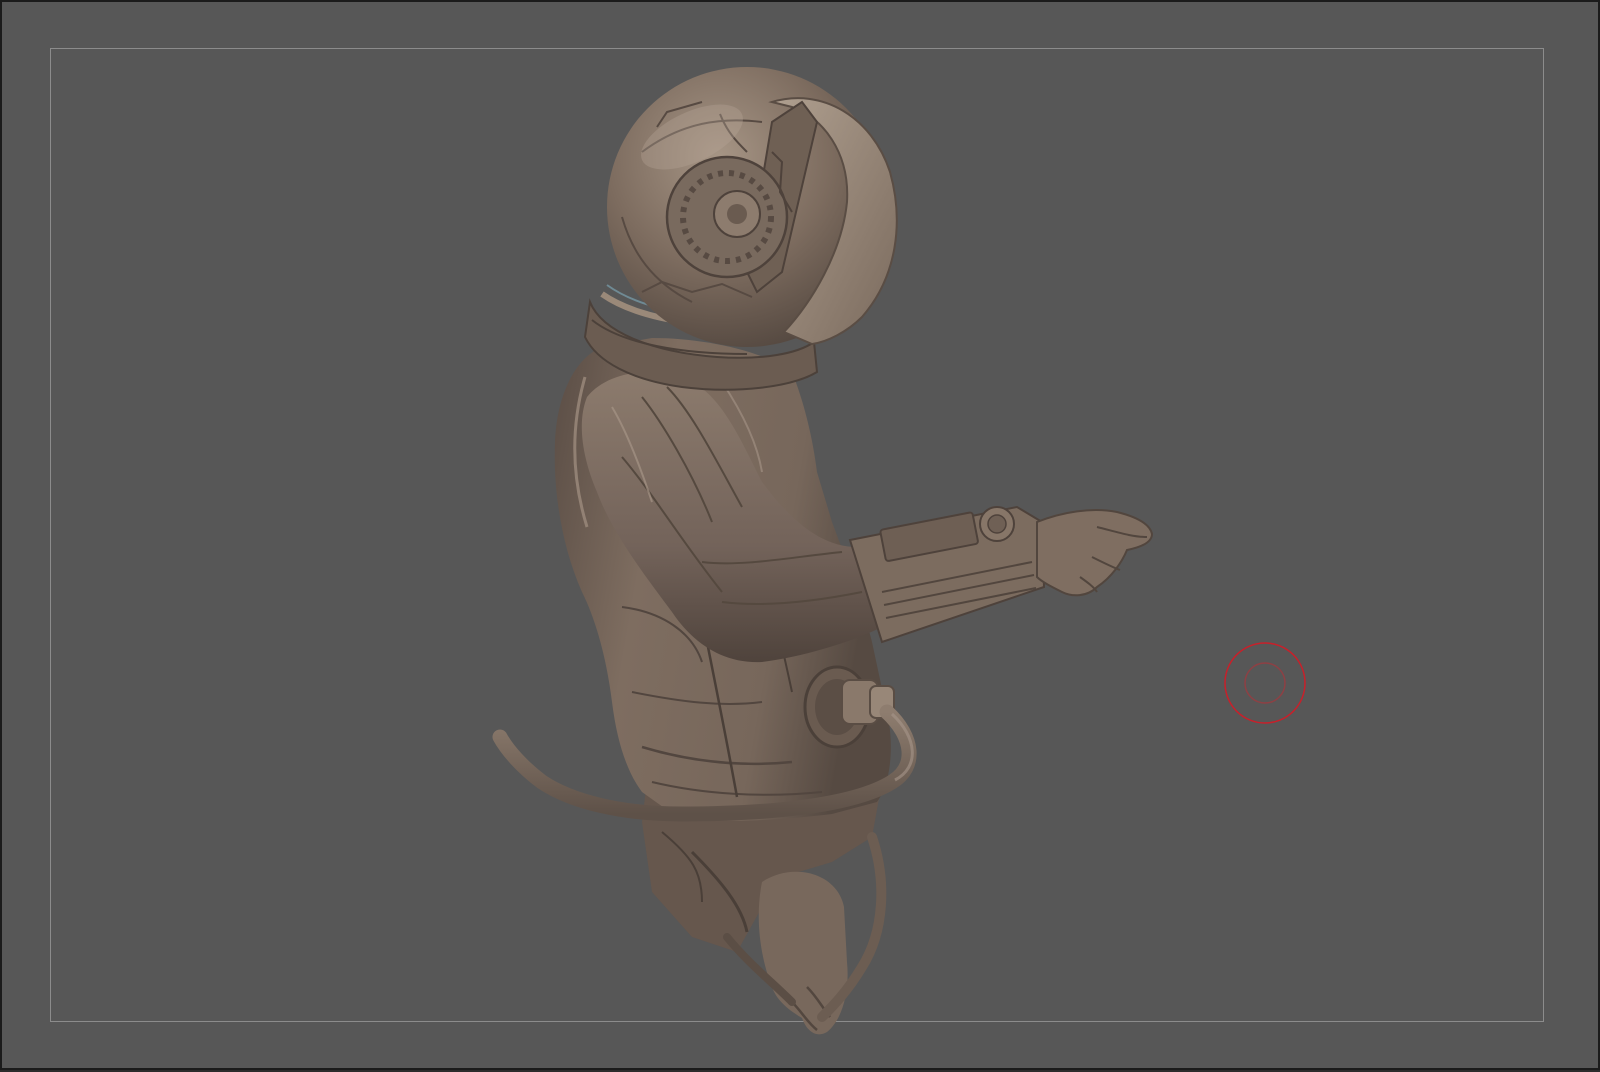 The width and height of the screenshot is (1600, 1072). Describe the element at coordinates (1095, 553) in the screenshot. I see `extended-glove` at that location.